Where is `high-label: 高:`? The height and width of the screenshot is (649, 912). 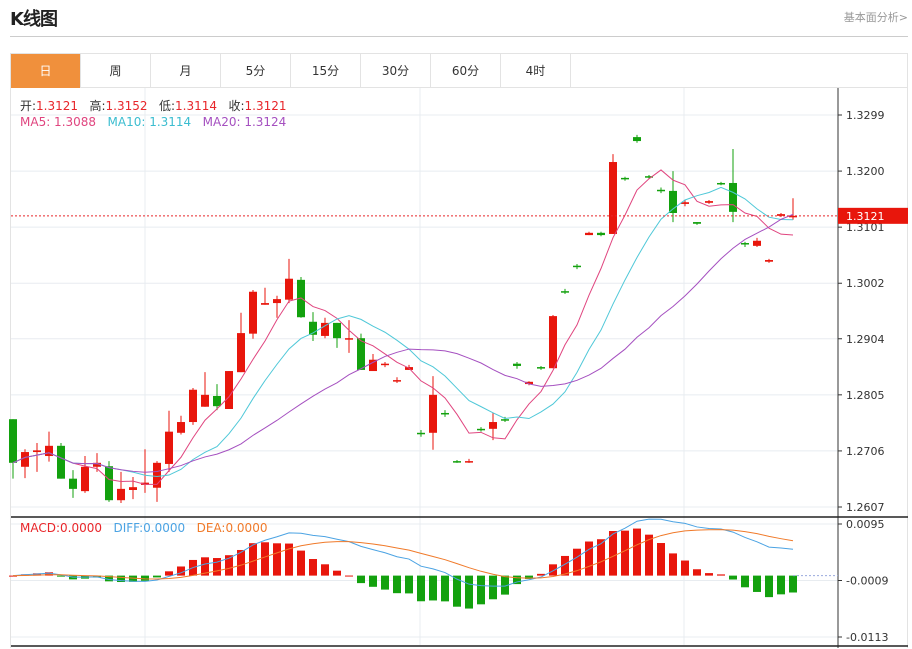
high-label: 高: is located at coordinates (97, 106).